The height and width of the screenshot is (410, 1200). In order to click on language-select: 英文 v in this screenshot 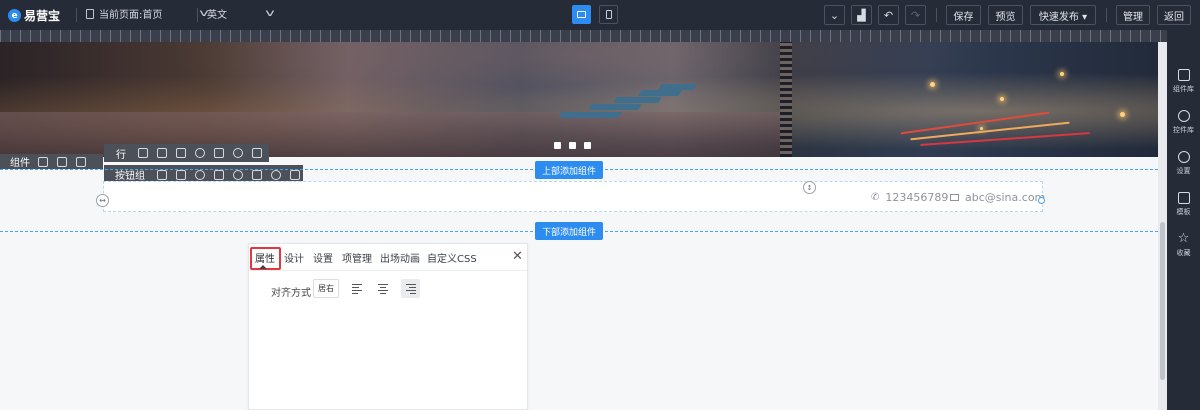, I will do `click(241, 13)`.